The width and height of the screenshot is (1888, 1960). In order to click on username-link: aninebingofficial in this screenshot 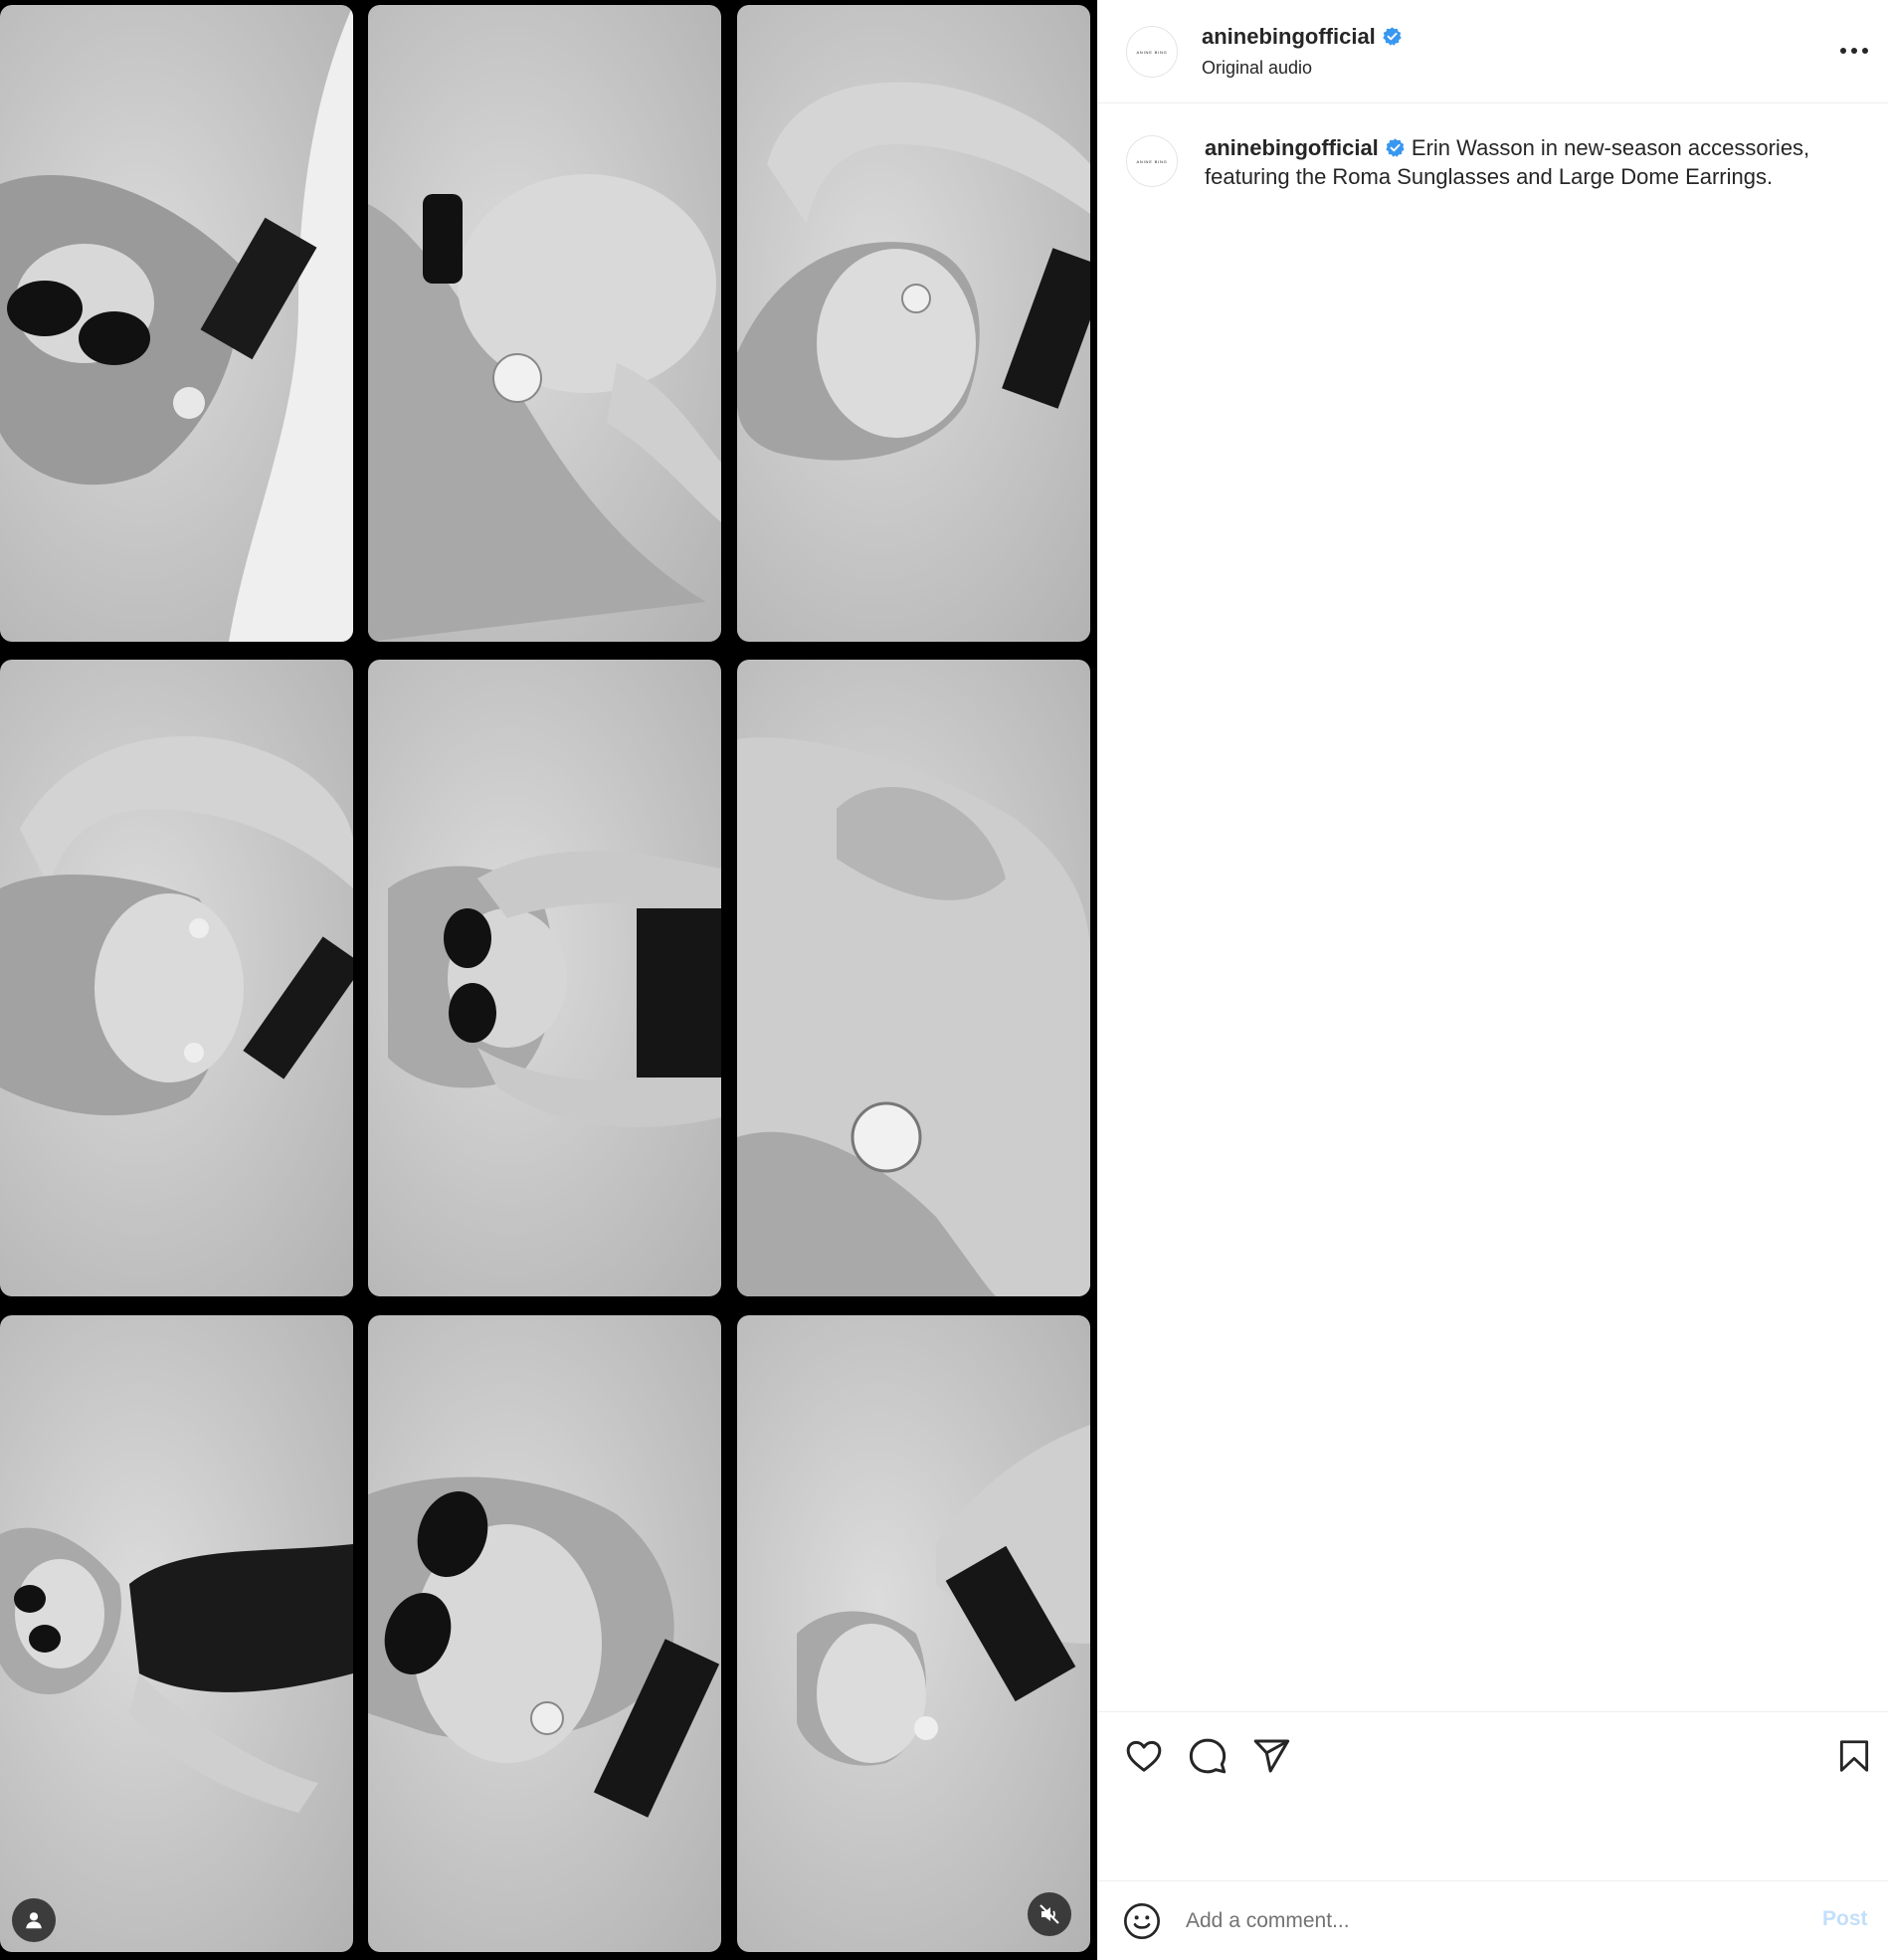, I will do `click(1302, 37)`.